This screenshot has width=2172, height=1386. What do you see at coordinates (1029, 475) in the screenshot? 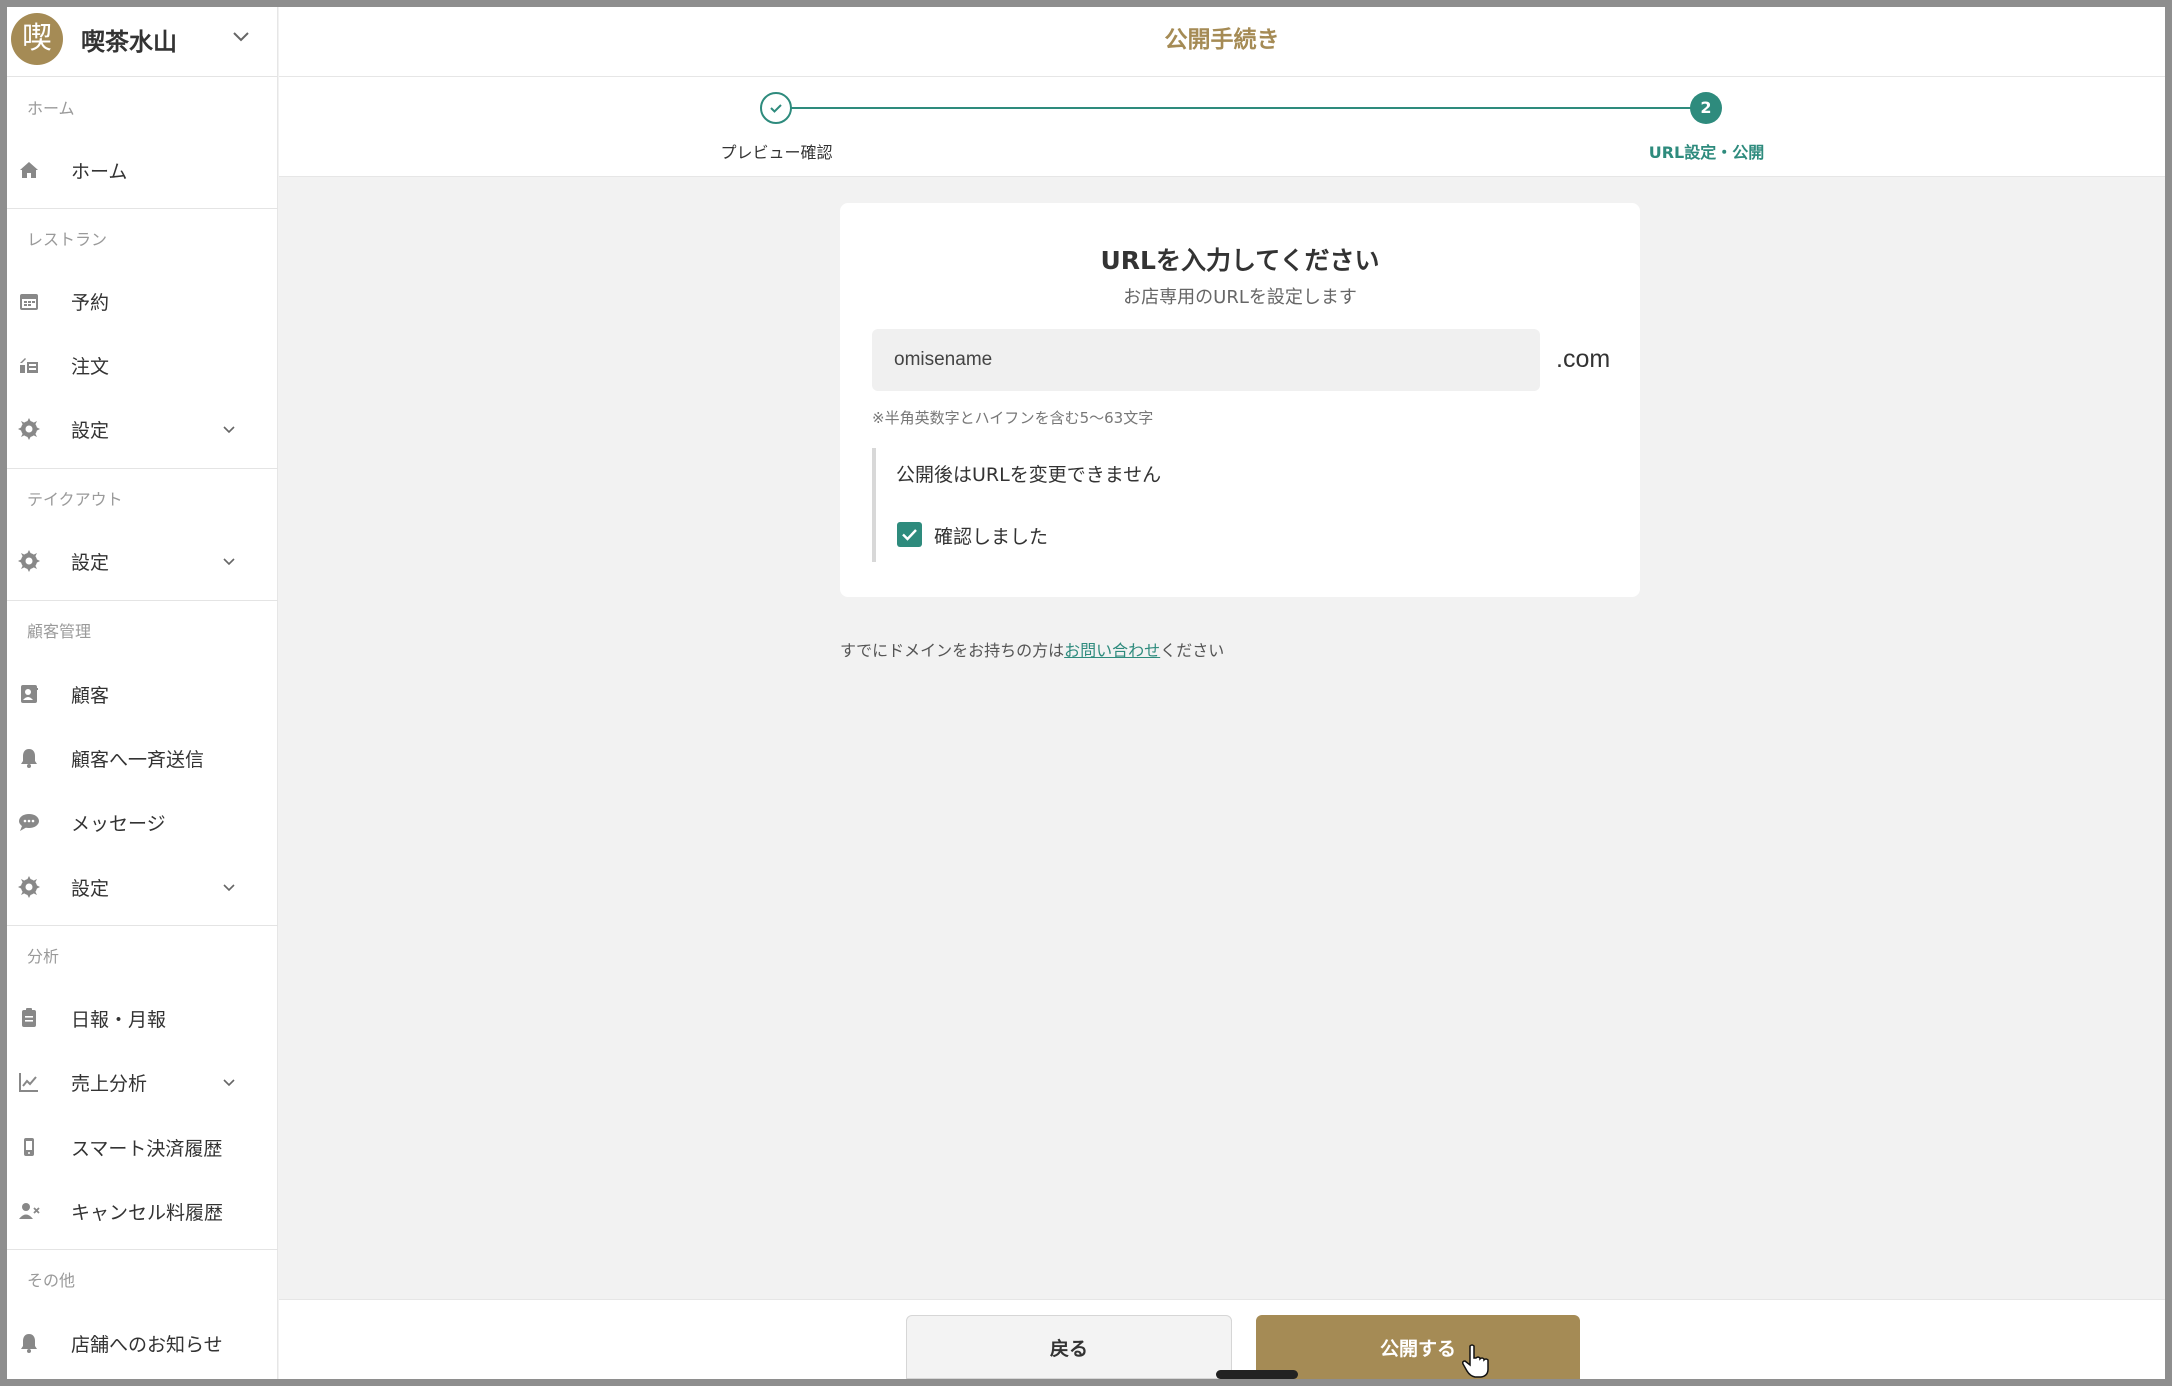
I see `warning-text: 公開後はURLを変更できません` at bounding box center [1029, 475].